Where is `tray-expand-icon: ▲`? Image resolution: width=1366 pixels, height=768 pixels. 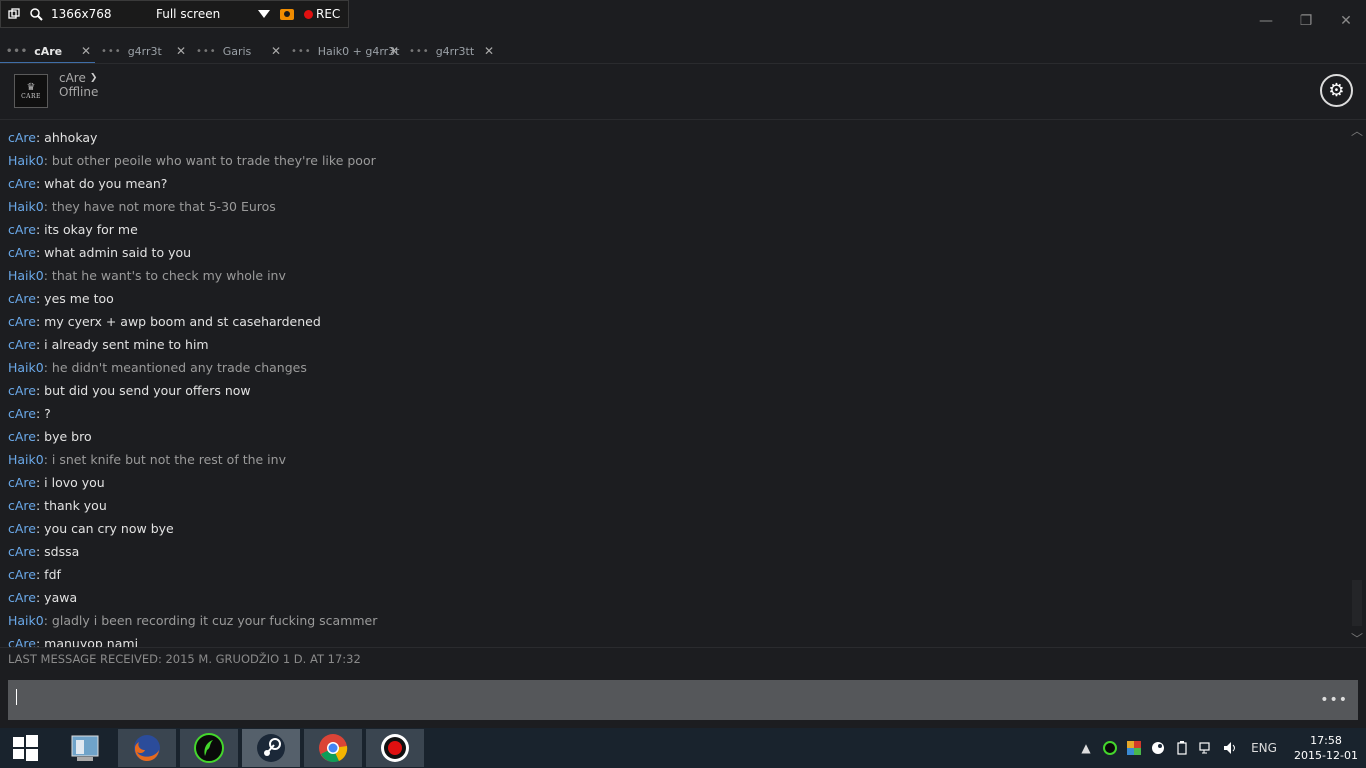
tray-expand-icon: ▲ is located at coordinates (1086, 748).